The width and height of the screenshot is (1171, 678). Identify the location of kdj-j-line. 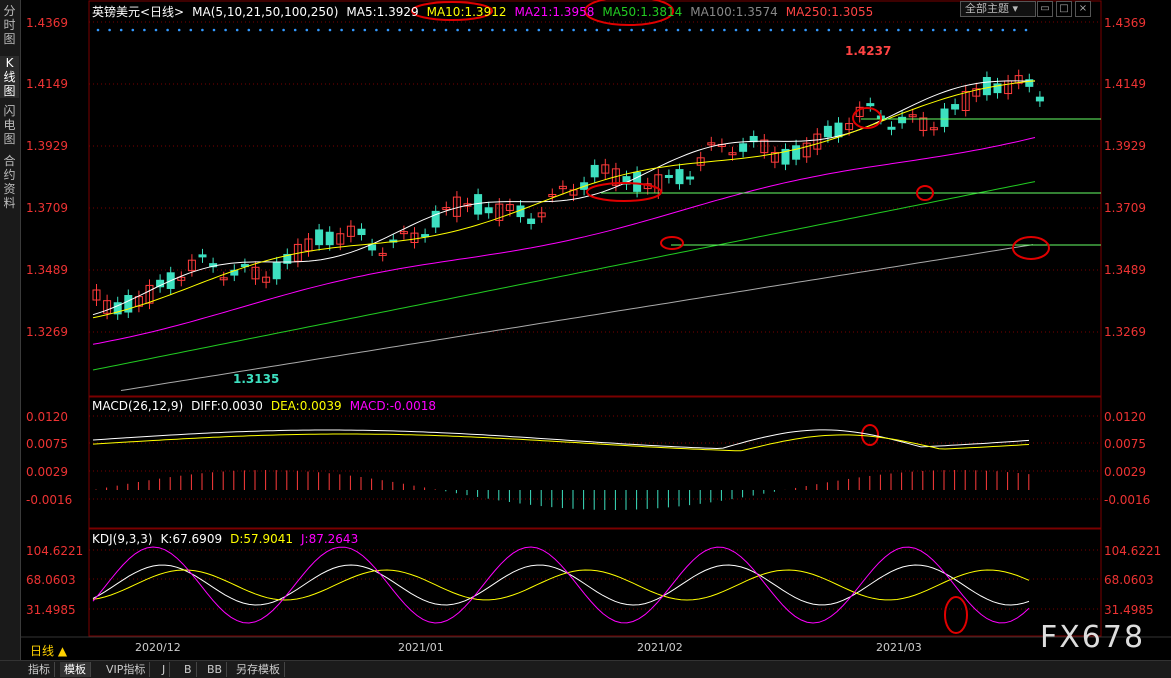
(561, 585).